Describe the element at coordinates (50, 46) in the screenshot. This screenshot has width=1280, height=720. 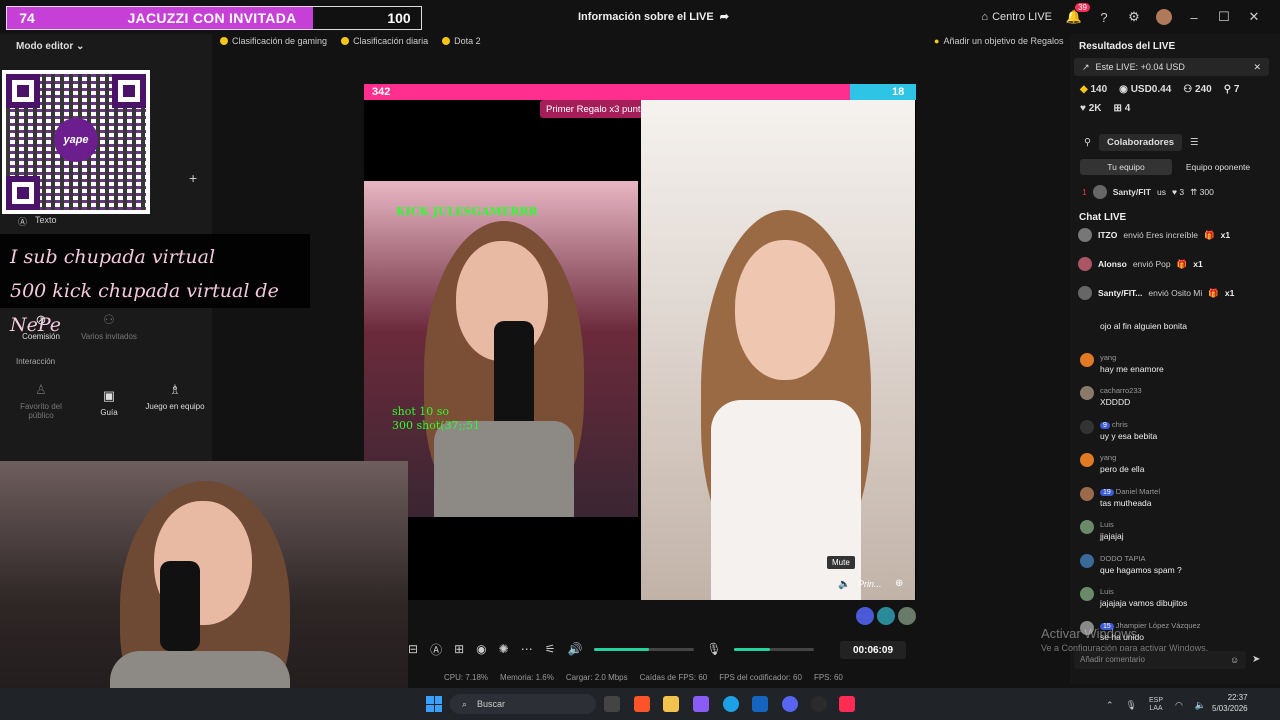
I see `mode-editor-dropdown: Modo editor ⌄` at that location.